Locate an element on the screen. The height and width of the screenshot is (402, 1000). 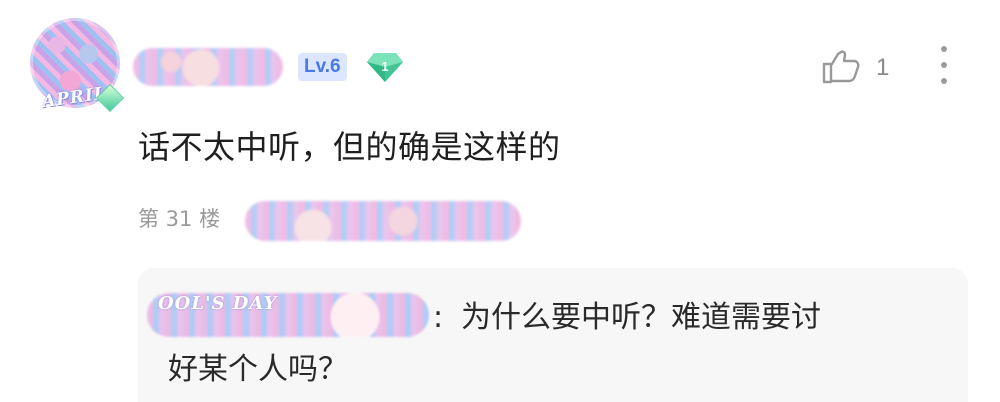
more-vertical-icon is located at coordinates (944, 66).